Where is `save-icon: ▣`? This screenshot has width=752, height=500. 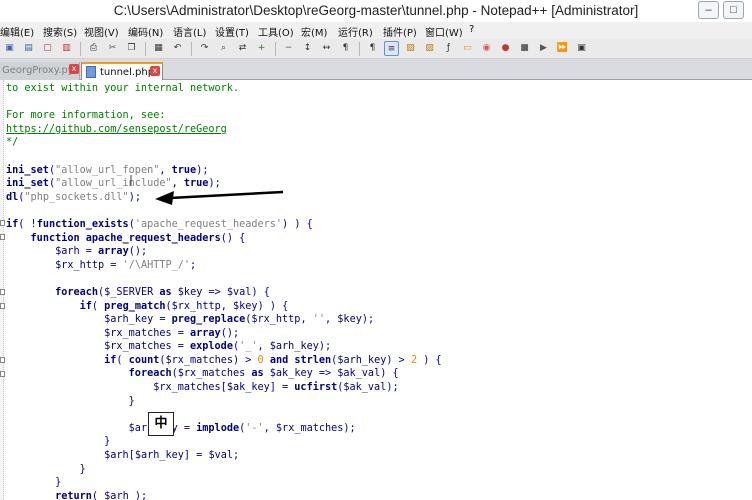
save-icon: ▣ is located at coordinates (9, 48).